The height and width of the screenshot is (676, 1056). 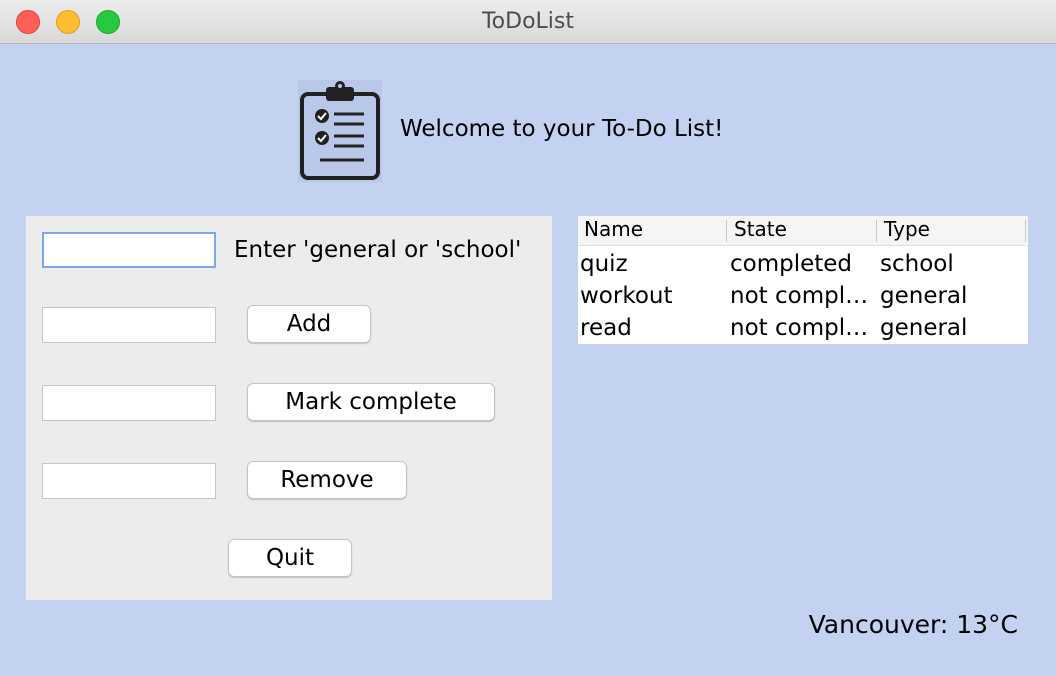 I want to click on table-row: read not completed general, so click(x=803, y=328).